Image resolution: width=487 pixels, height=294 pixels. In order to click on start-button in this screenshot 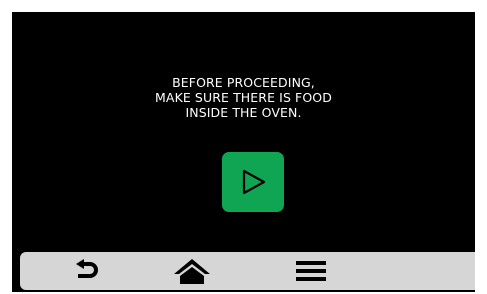, I will do `click(253, 182)`.